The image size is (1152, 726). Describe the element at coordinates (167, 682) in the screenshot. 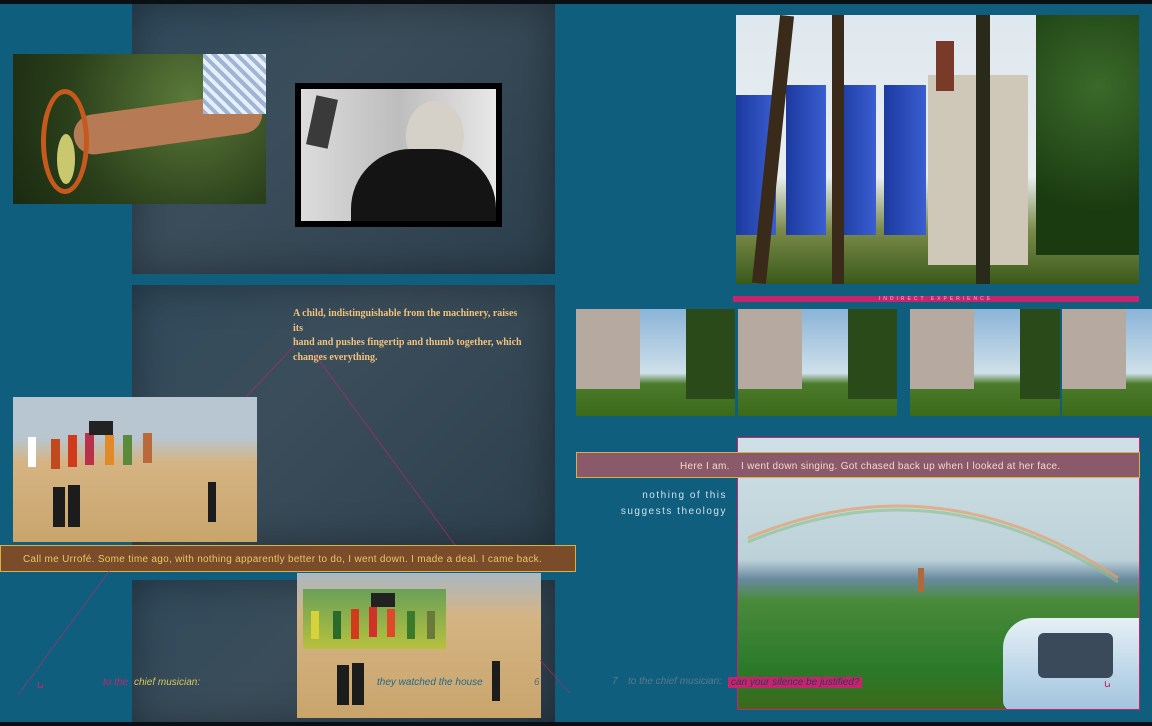

I see `footer-chief-musician: chief musician:` at that location.